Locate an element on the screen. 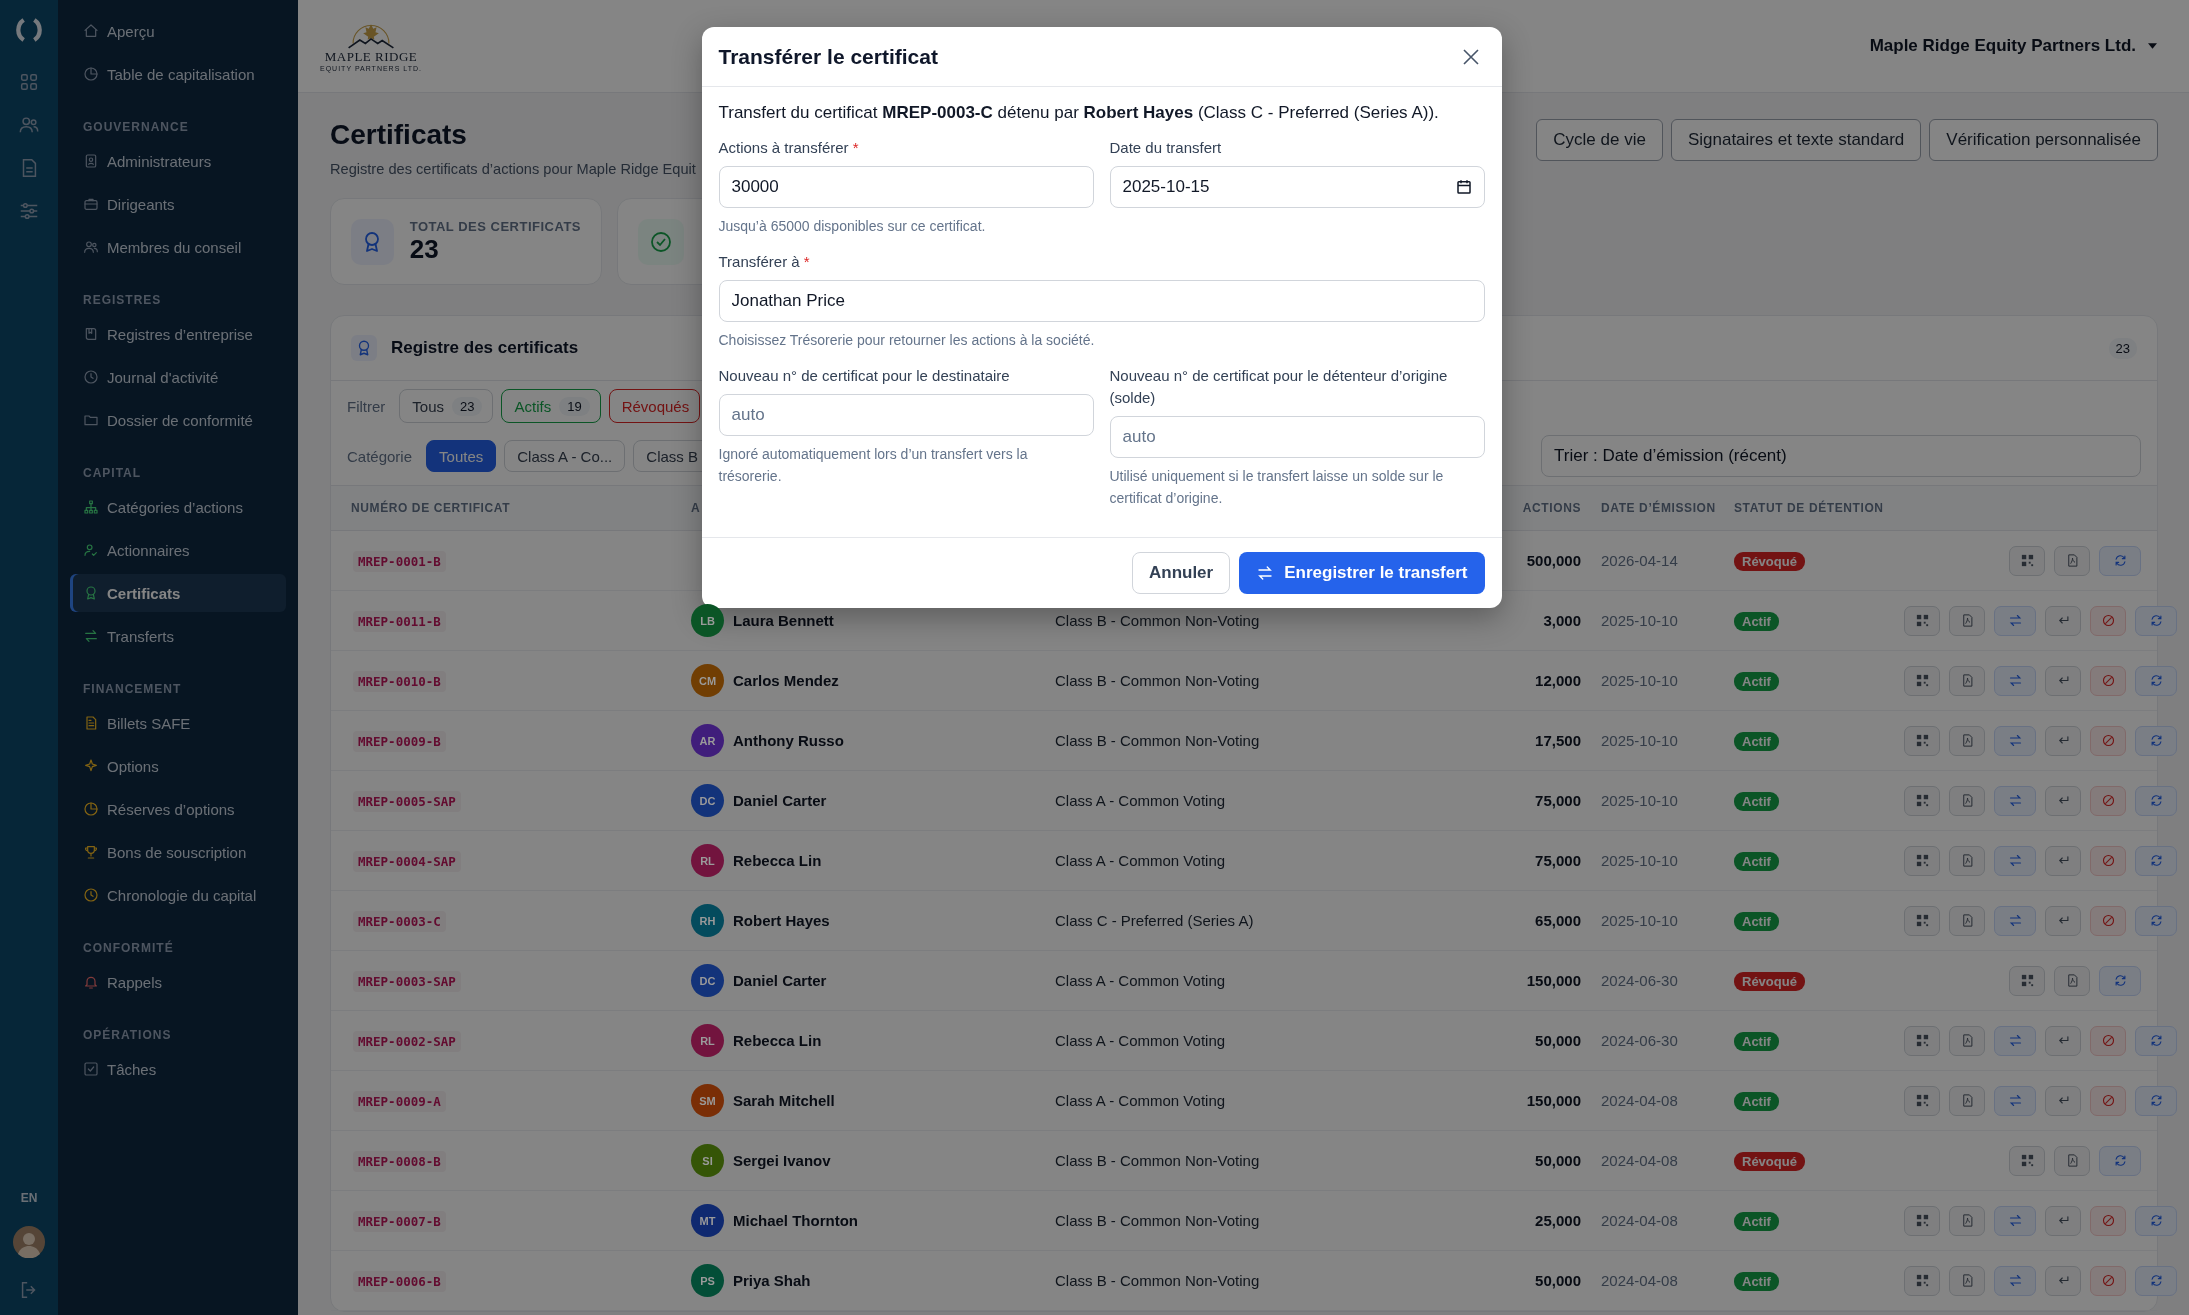 This screenshot has width=2189, height=1315. filter-chip: Actifs 19 is located at coordinates (551, 406).